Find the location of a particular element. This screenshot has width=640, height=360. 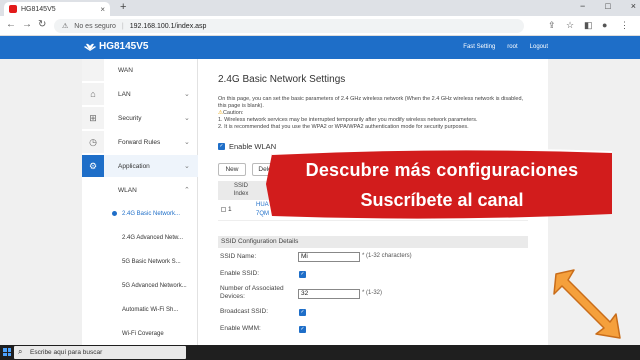

shield-icon: ⊞ is located at coordinates (93, 118).